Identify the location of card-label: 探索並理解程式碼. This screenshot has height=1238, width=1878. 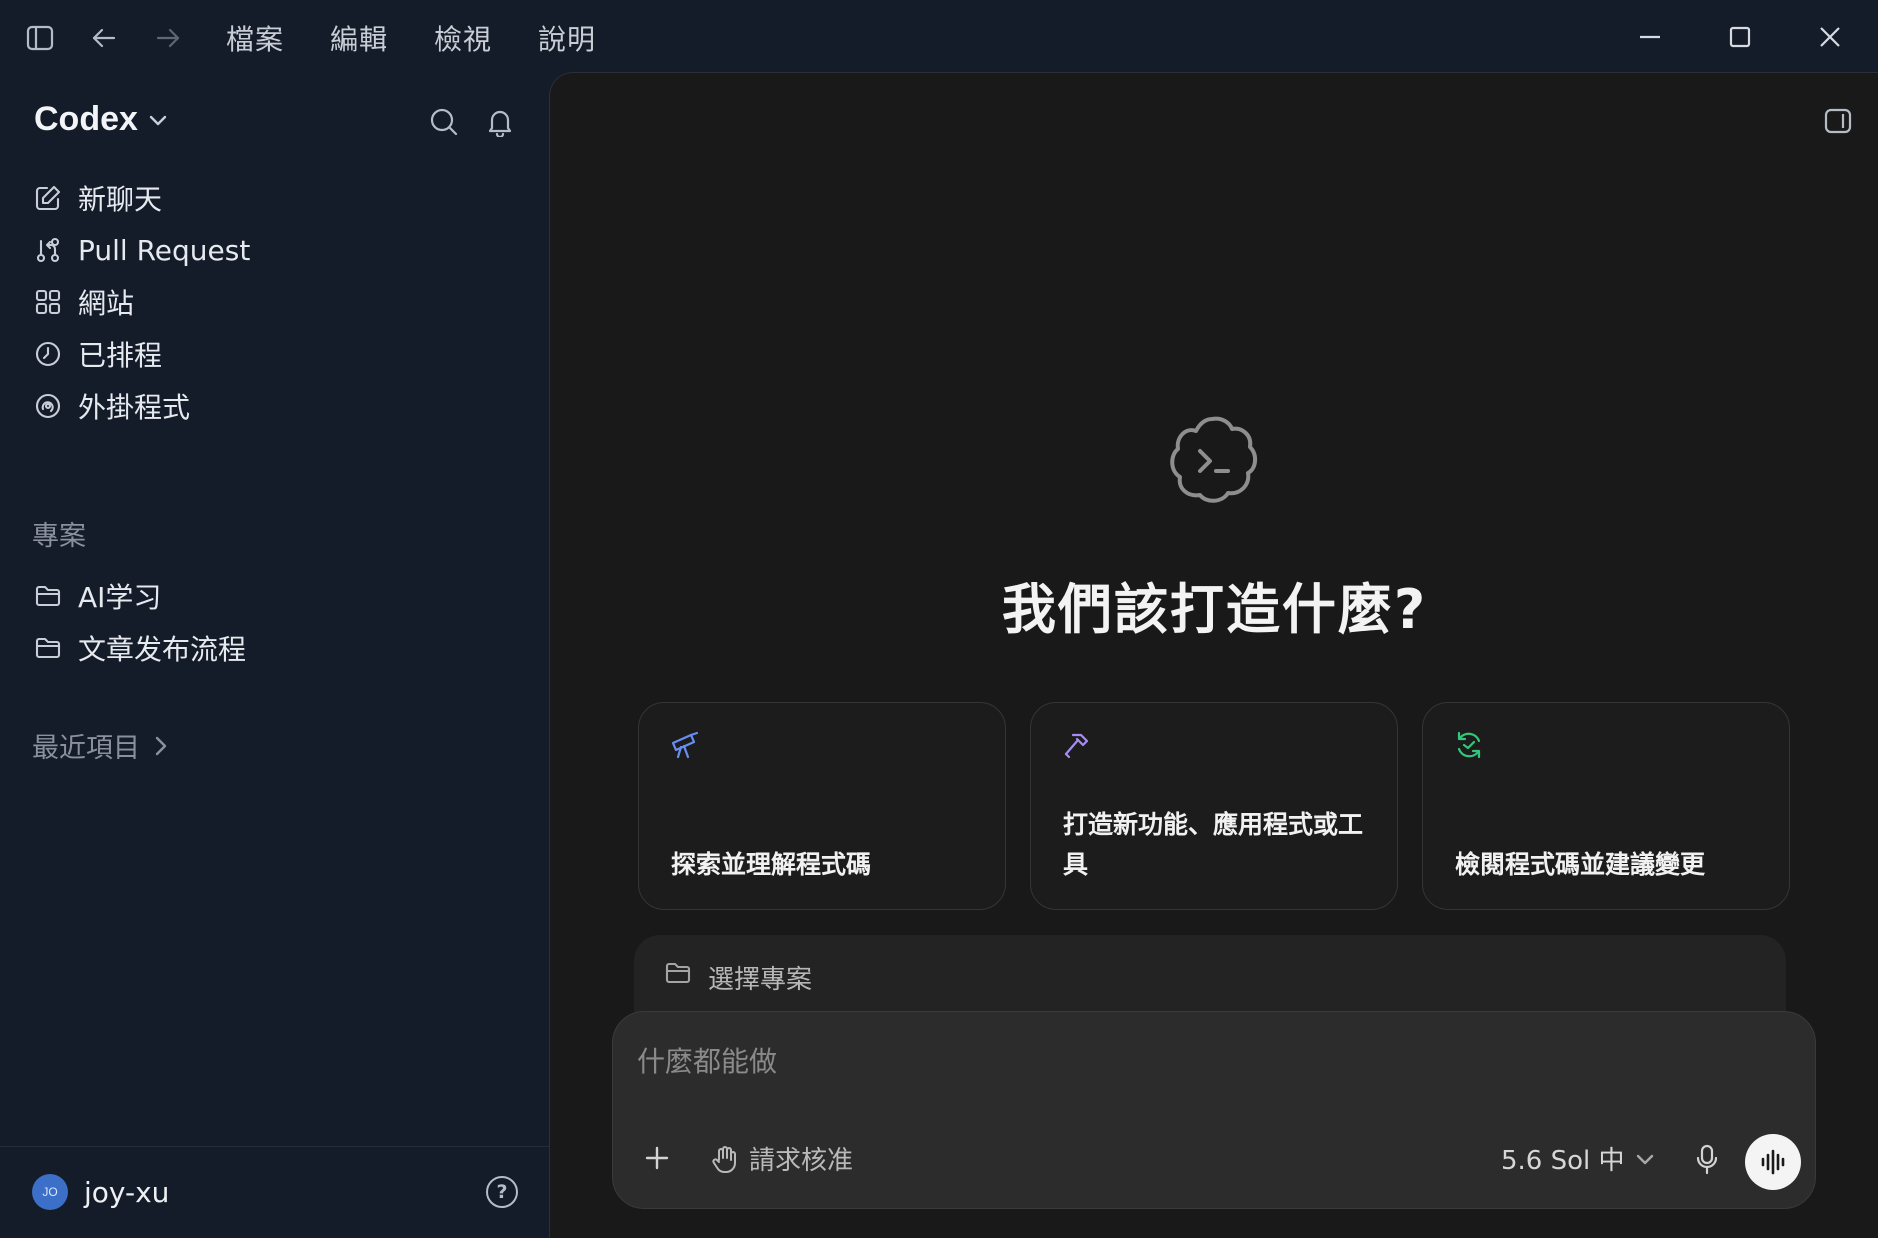
(771, 864).